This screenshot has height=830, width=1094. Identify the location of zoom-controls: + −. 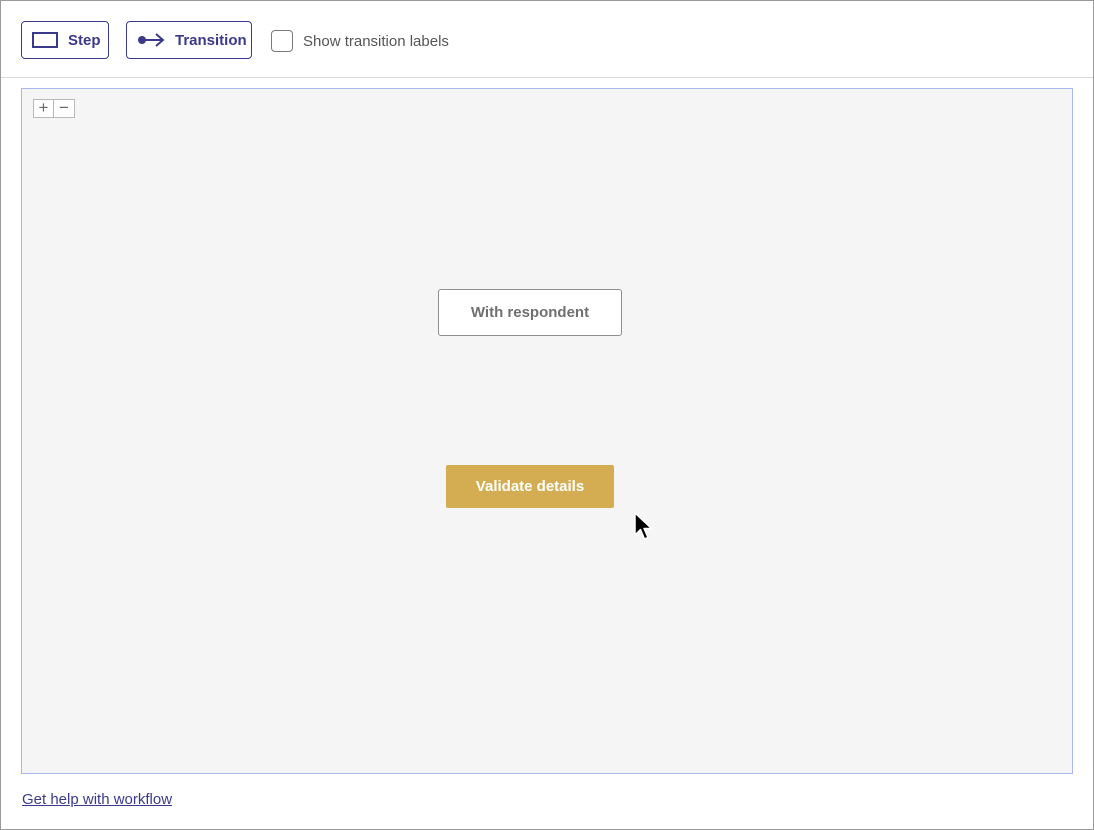
(54, 108).